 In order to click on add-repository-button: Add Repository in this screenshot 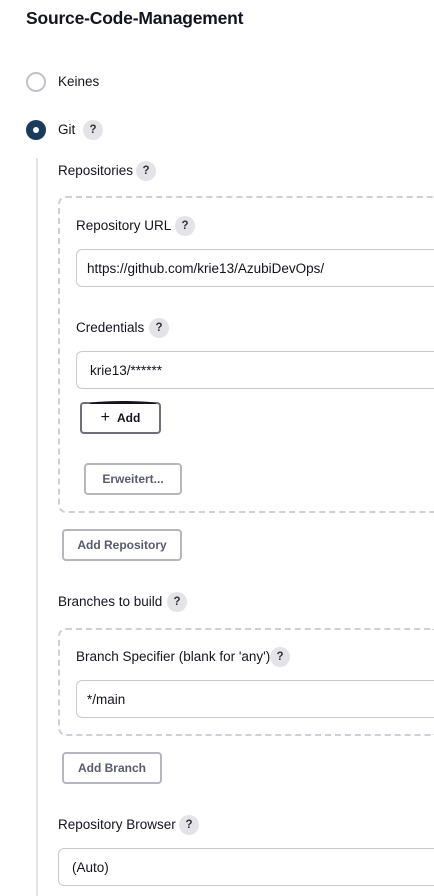, I will do `click(122, 545)`.